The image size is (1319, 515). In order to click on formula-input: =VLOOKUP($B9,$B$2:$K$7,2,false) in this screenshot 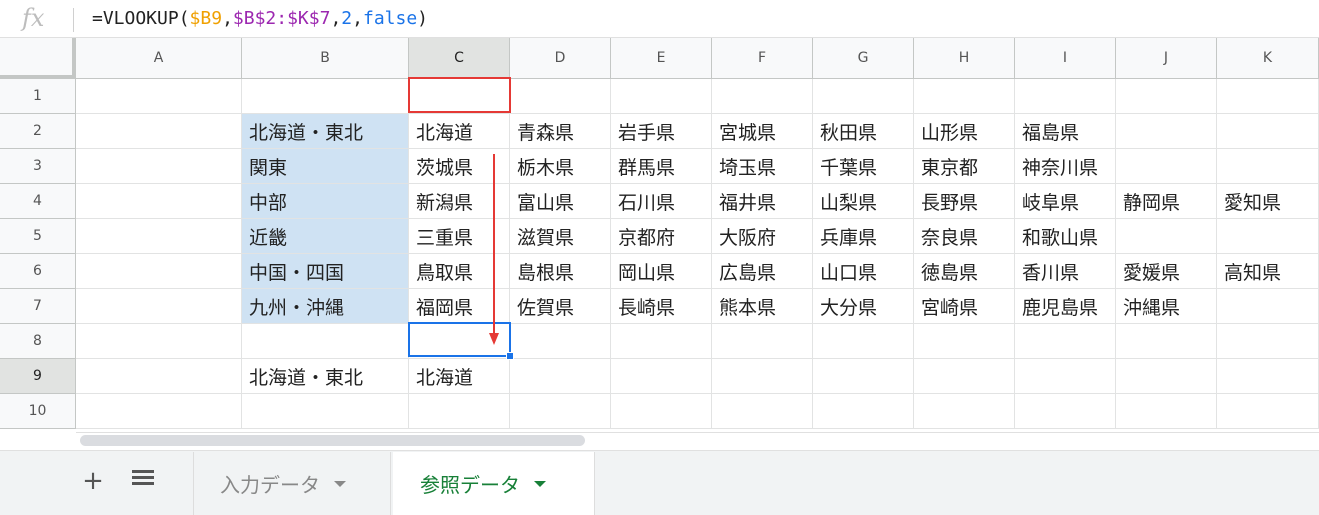, I will do `click(260, 18)`.